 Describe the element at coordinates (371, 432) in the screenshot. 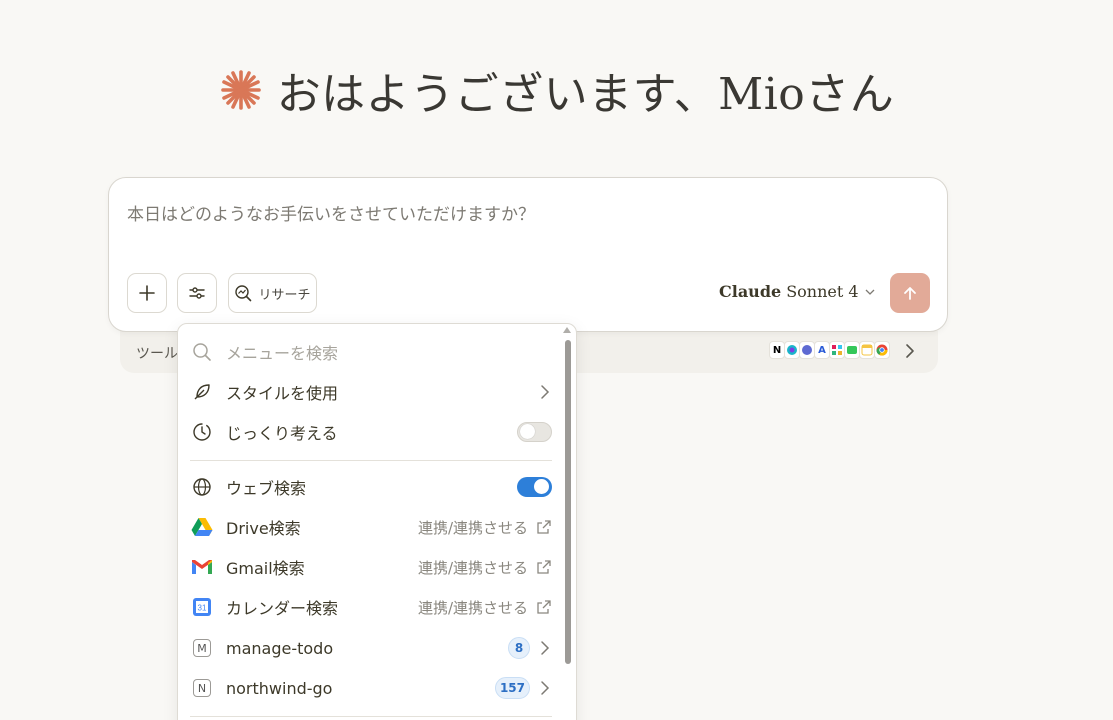

I see `menu-item-extended-thinking: じっくり考える` at that location.